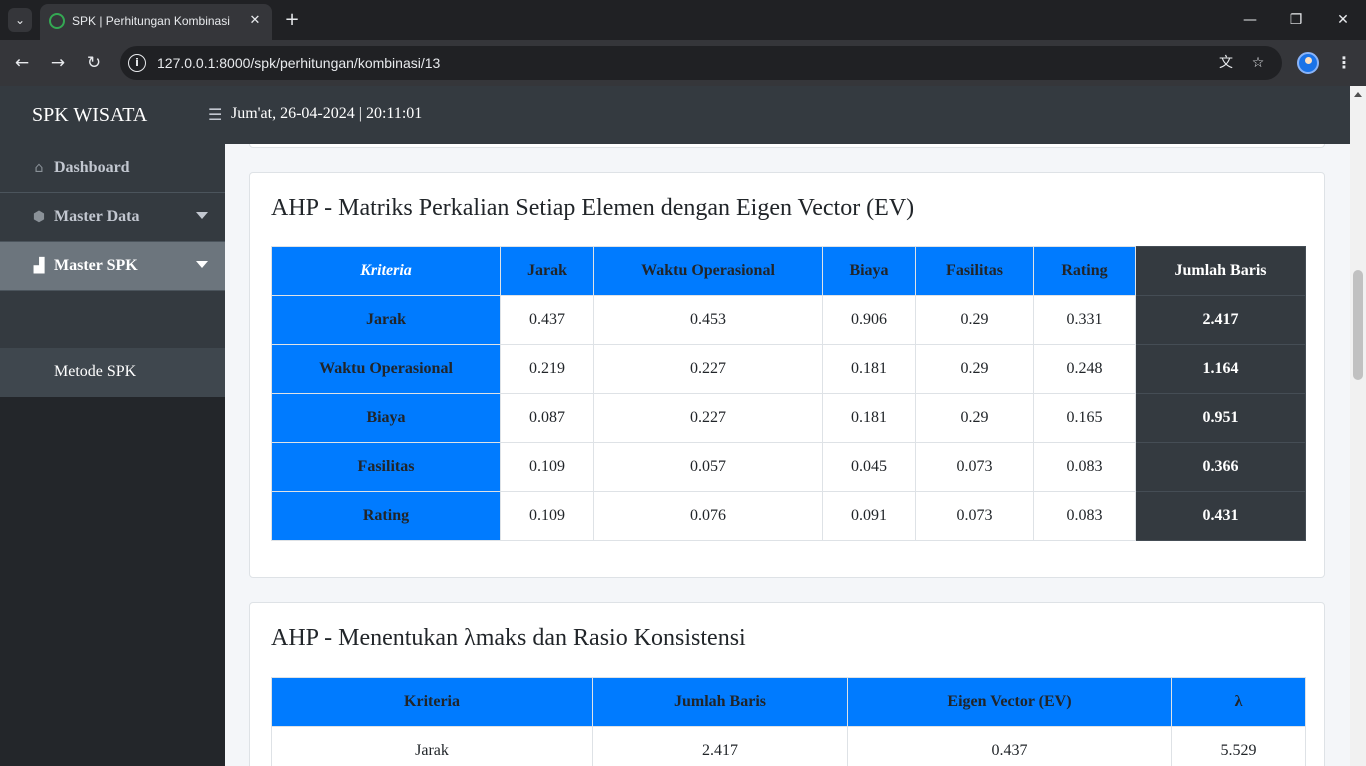  I want to click on sidebar-item-master-spk: ▟ Master SPK, so click(112, 266).